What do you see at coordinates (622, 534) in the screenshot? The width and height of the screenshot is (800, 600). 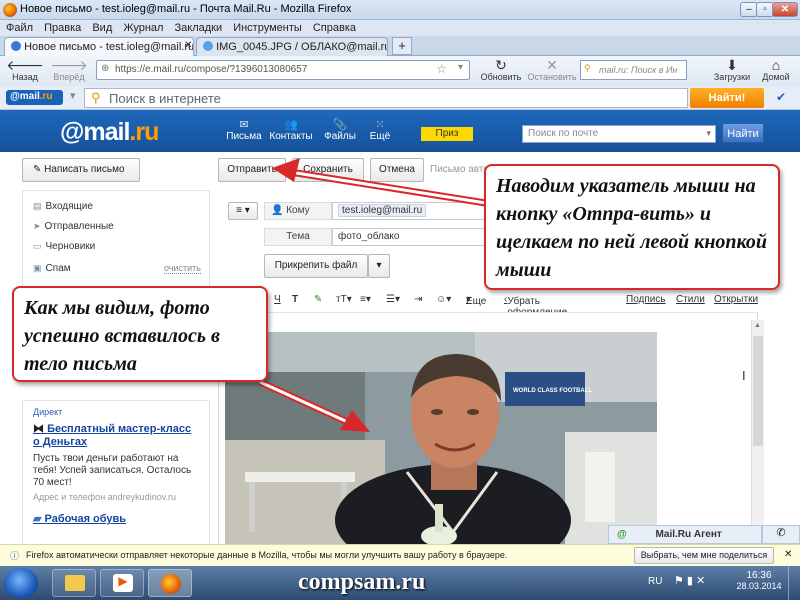 I see `agent-status-icon: @` at bounding box center [622, 534].